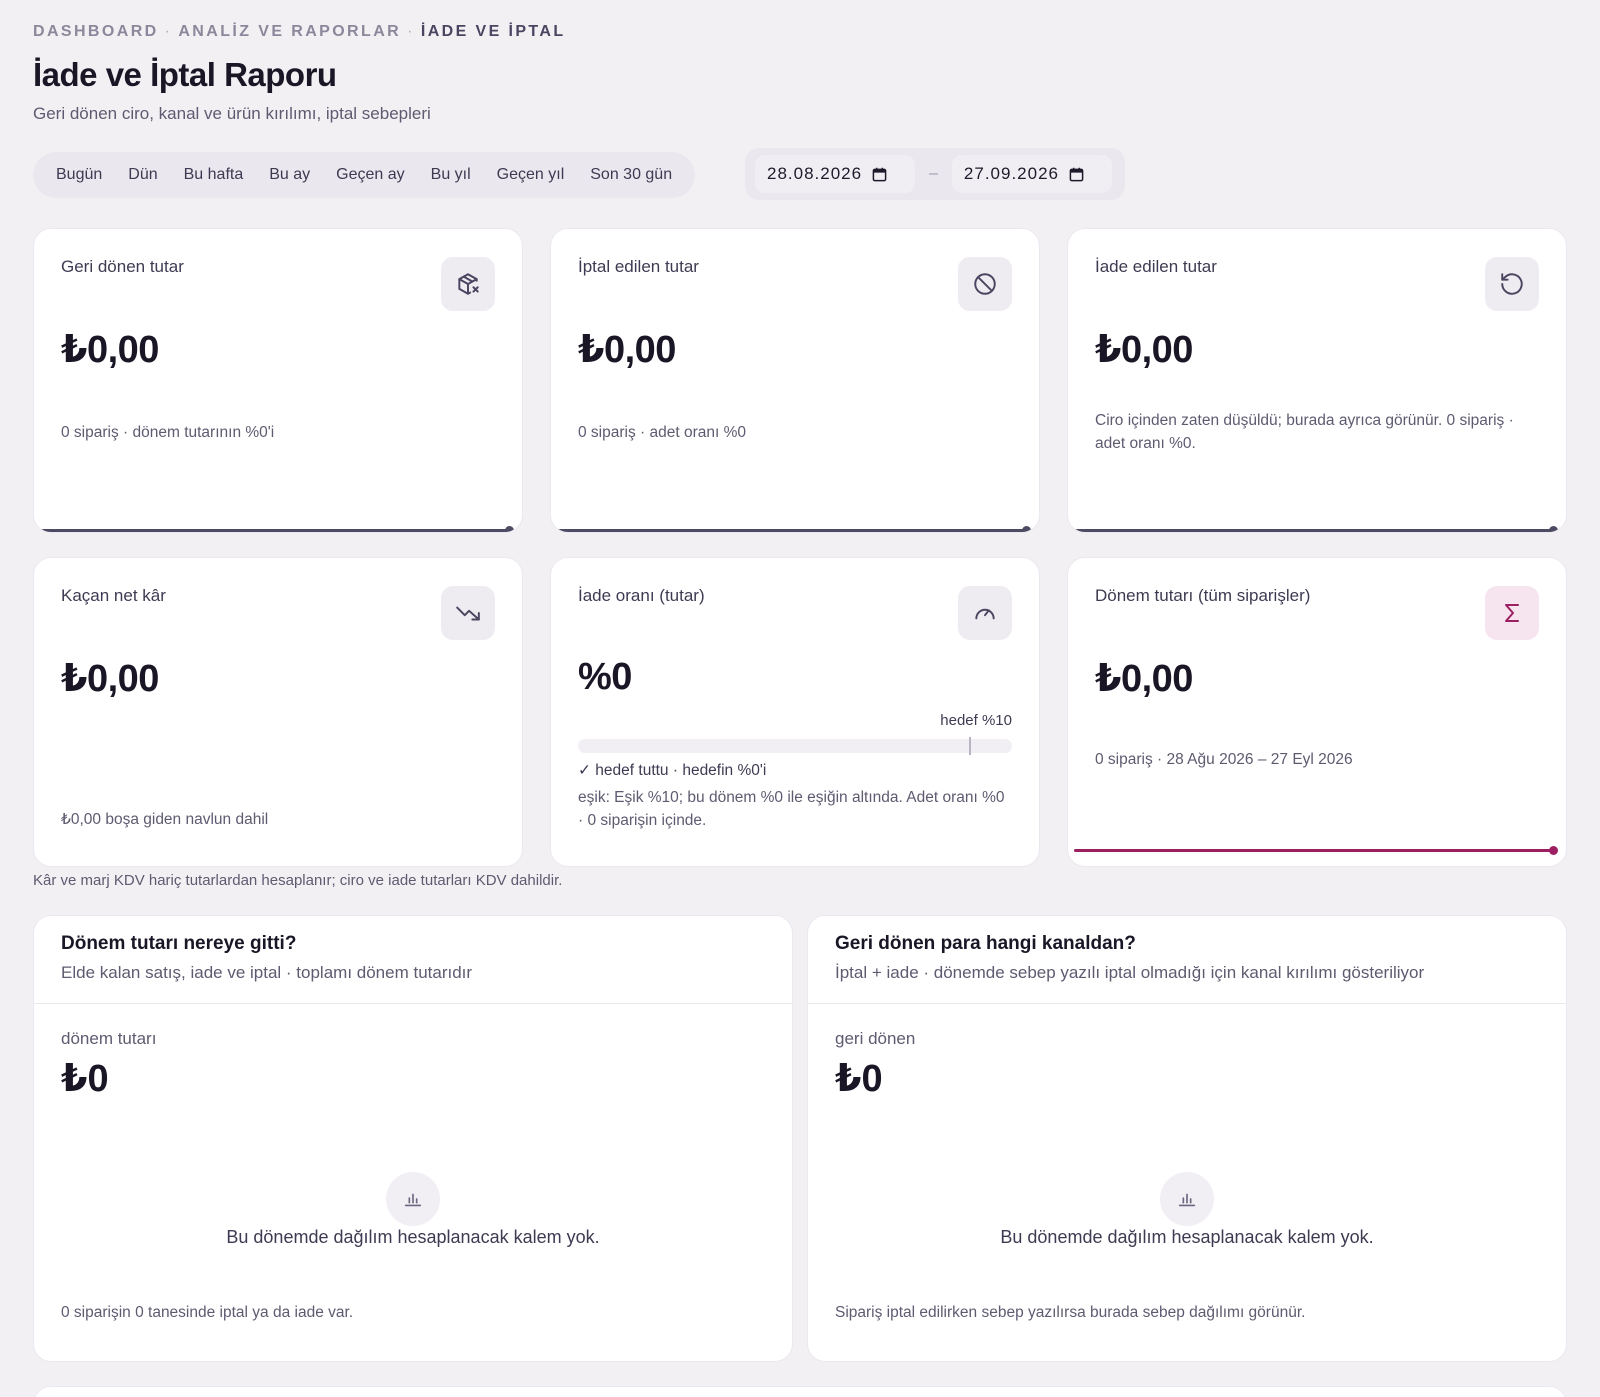 The width and height of the screenshot is (1600, 1397). What do you see at coordinates (113, 595) in the screenshot?
I see `kpi-label: Kaçan net kâr` at bounding box center [113, 595].